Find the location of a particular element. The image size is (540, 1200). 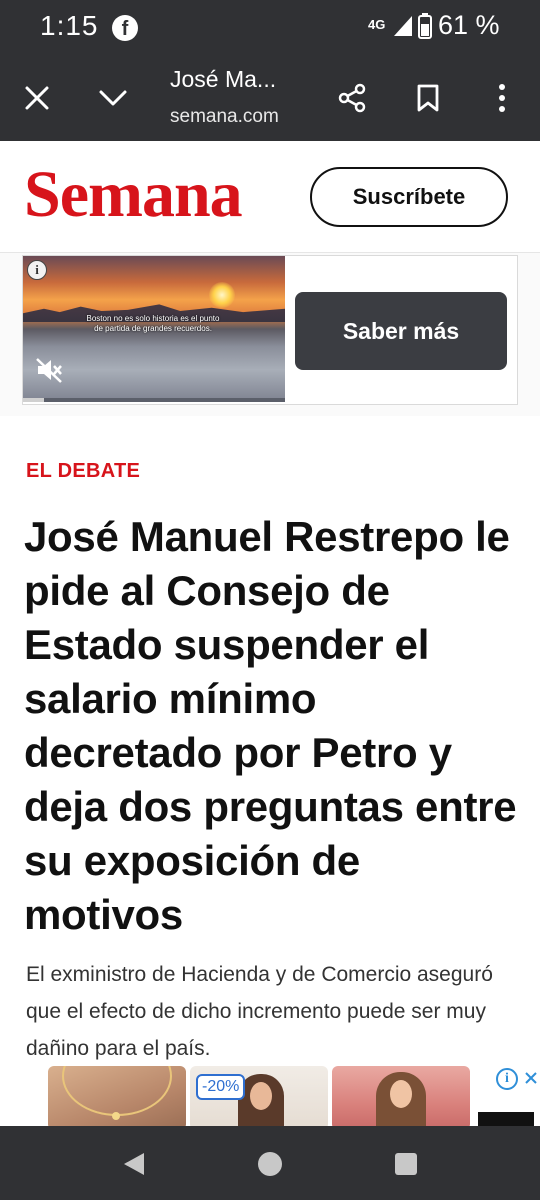

home-button is located at coordinates (270, 1164).